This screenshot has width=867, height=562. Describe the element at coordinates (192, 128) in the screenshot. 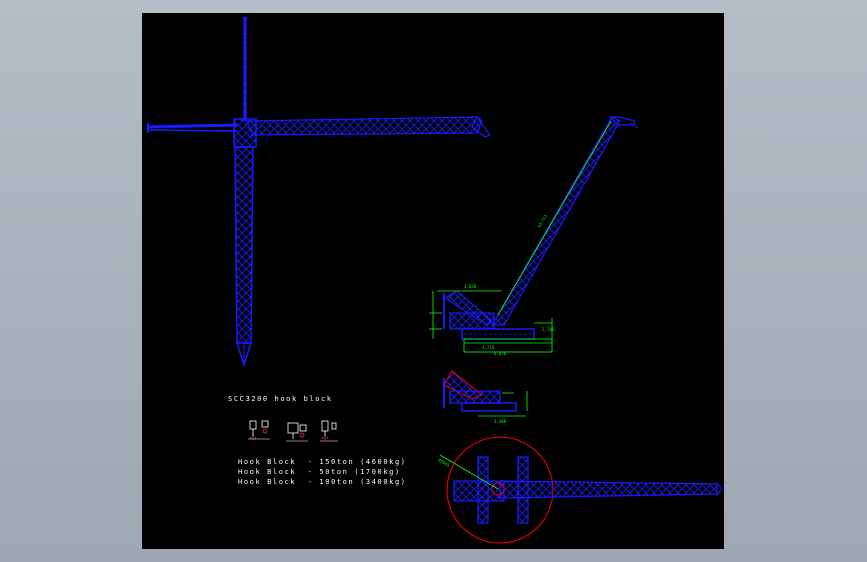

I see `left-arm` at that location.